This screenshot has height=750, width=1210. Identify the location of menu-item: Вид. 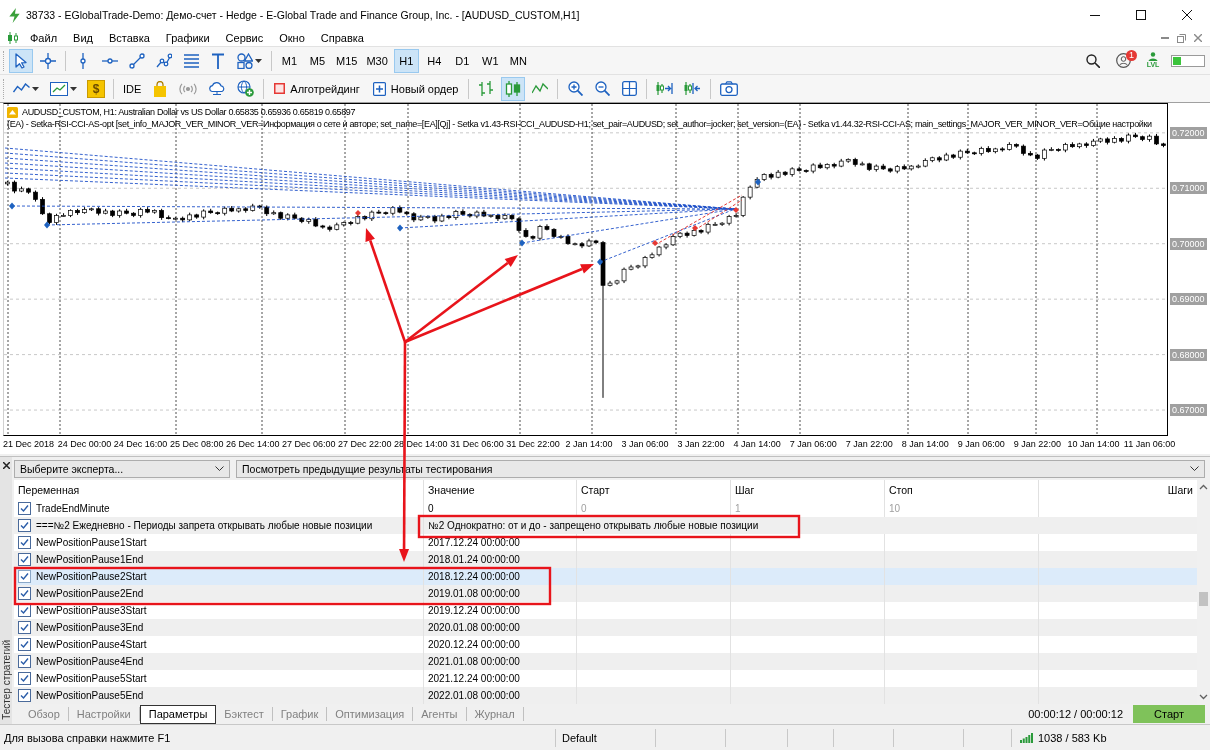
(83, 38).